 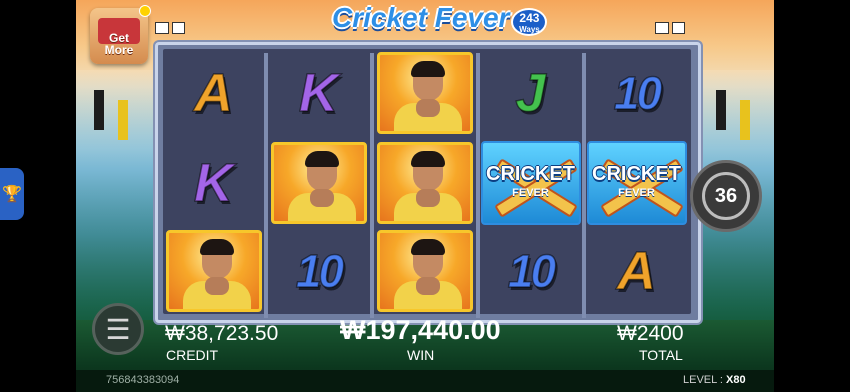 What do you see at coordinates (736, 380) in the screenshot?
I see `level-value: X80` at bounding box center [736, 380].